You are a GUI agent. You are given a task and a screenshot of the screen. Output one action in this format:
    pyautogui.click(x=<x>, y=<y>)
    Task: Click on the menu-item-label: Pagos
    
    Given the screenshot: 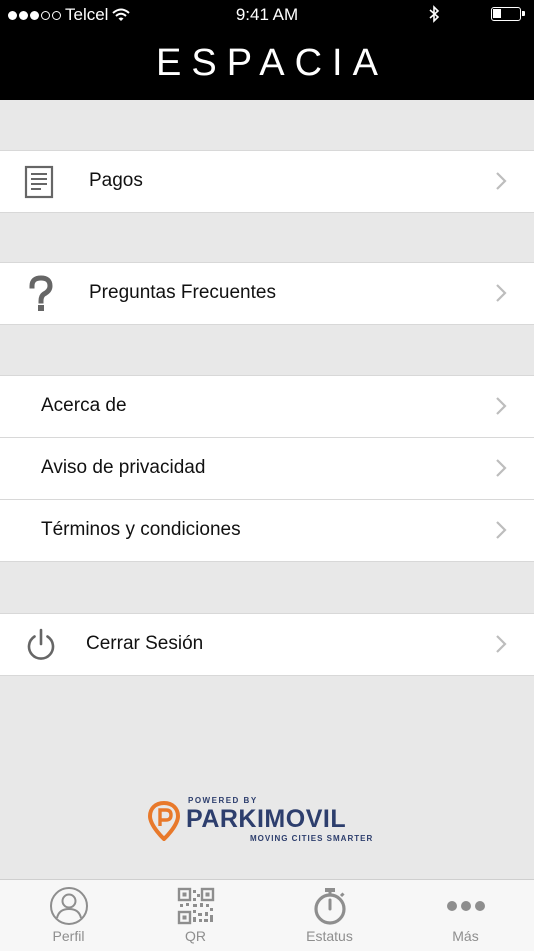 What is the action you would take?
    pyautogui.click(x=116, y=180)
    